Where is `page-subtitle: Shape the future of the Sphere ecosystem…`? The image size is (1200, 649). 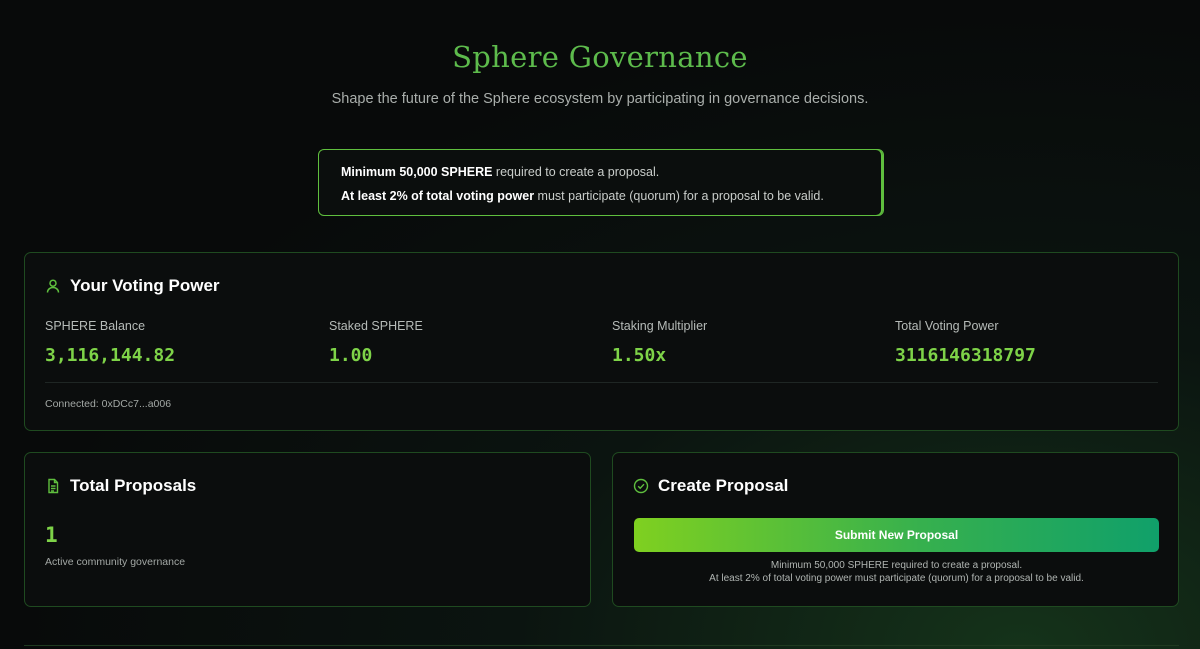
page-subtitle: Shape the future of the Sphere ecosystem… is located at coordinates (600, 99).